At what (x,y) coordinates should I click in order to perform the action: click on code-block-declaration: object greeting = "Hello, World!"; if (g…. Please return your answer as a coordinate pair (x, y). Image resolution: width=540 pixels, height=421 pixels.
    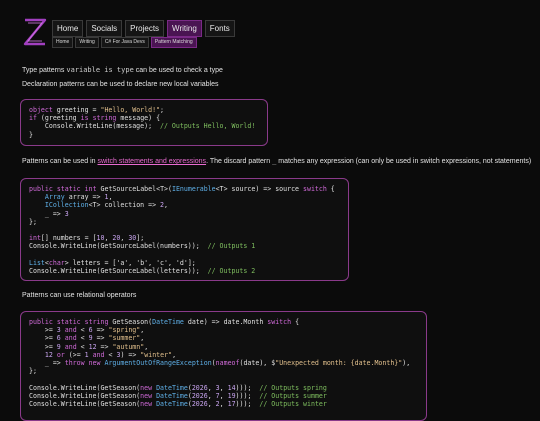
    Looking at the image, I should click on (144, 122).